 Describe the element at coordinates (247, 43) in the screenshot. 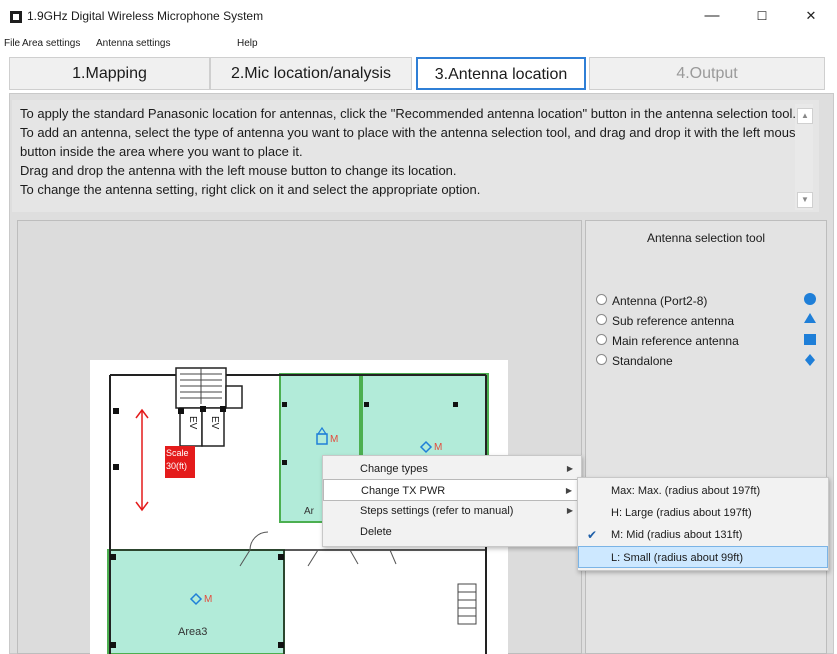

I see `menu-help: Help` at that location.